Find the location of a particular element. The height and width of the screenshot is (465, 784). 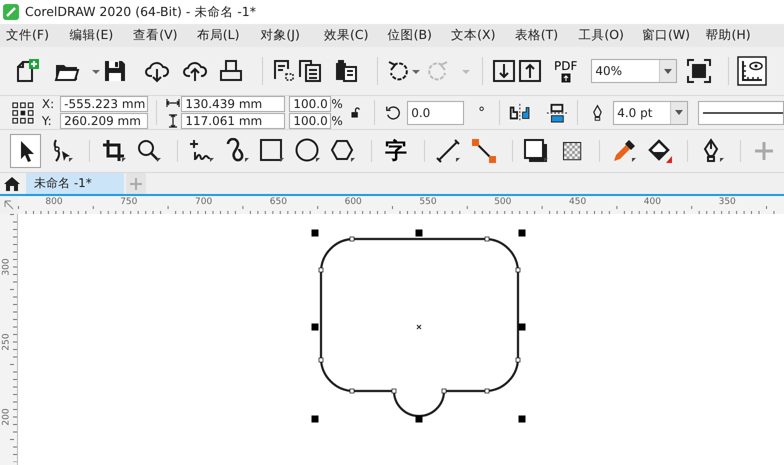

mirror-horizontal-icon is located at coordinates (520, 113).